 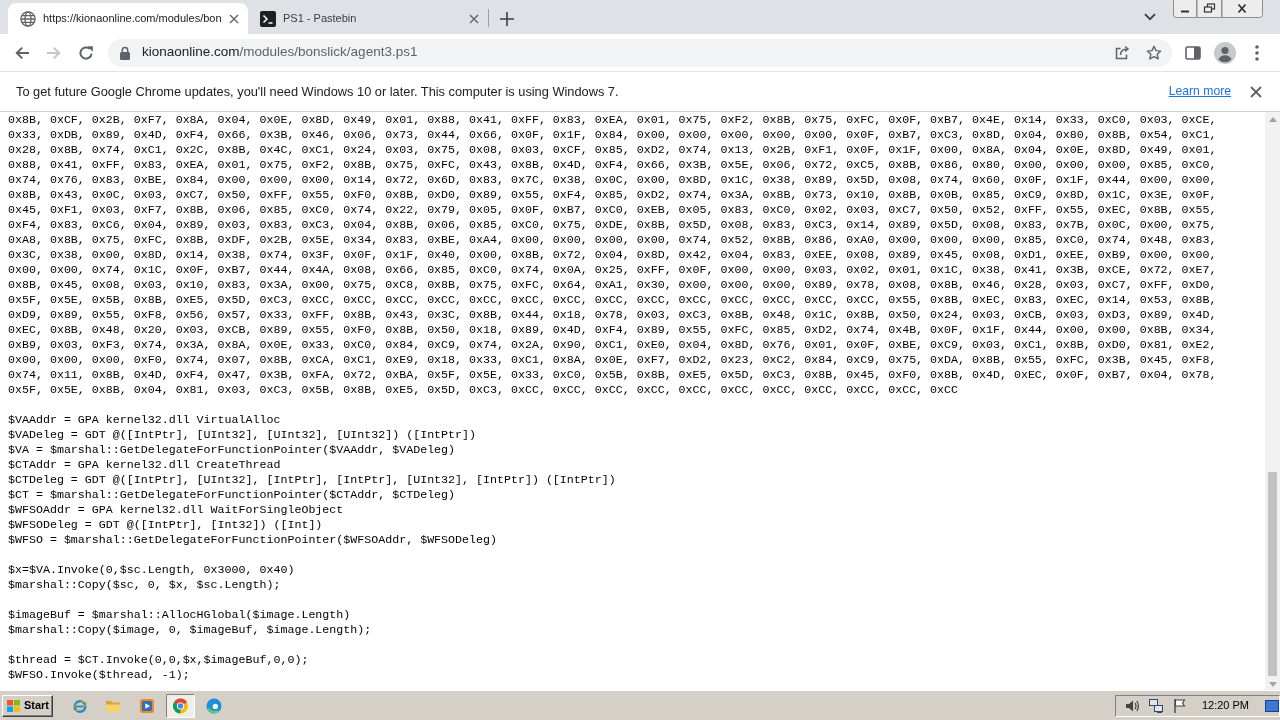 What do you see at coordinates (1272, 574) in the screenshot?
I see `scrollbar-thumb` at bounding box center [1272, 574].